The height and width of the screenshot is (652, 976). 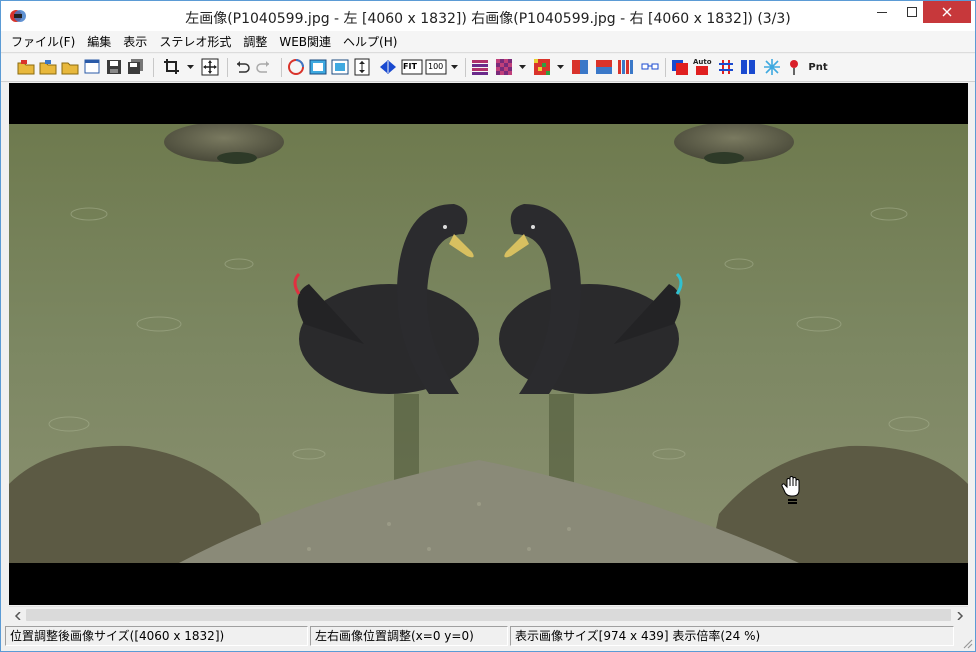 I want to click on redo-button, so click(x=264, y=67).